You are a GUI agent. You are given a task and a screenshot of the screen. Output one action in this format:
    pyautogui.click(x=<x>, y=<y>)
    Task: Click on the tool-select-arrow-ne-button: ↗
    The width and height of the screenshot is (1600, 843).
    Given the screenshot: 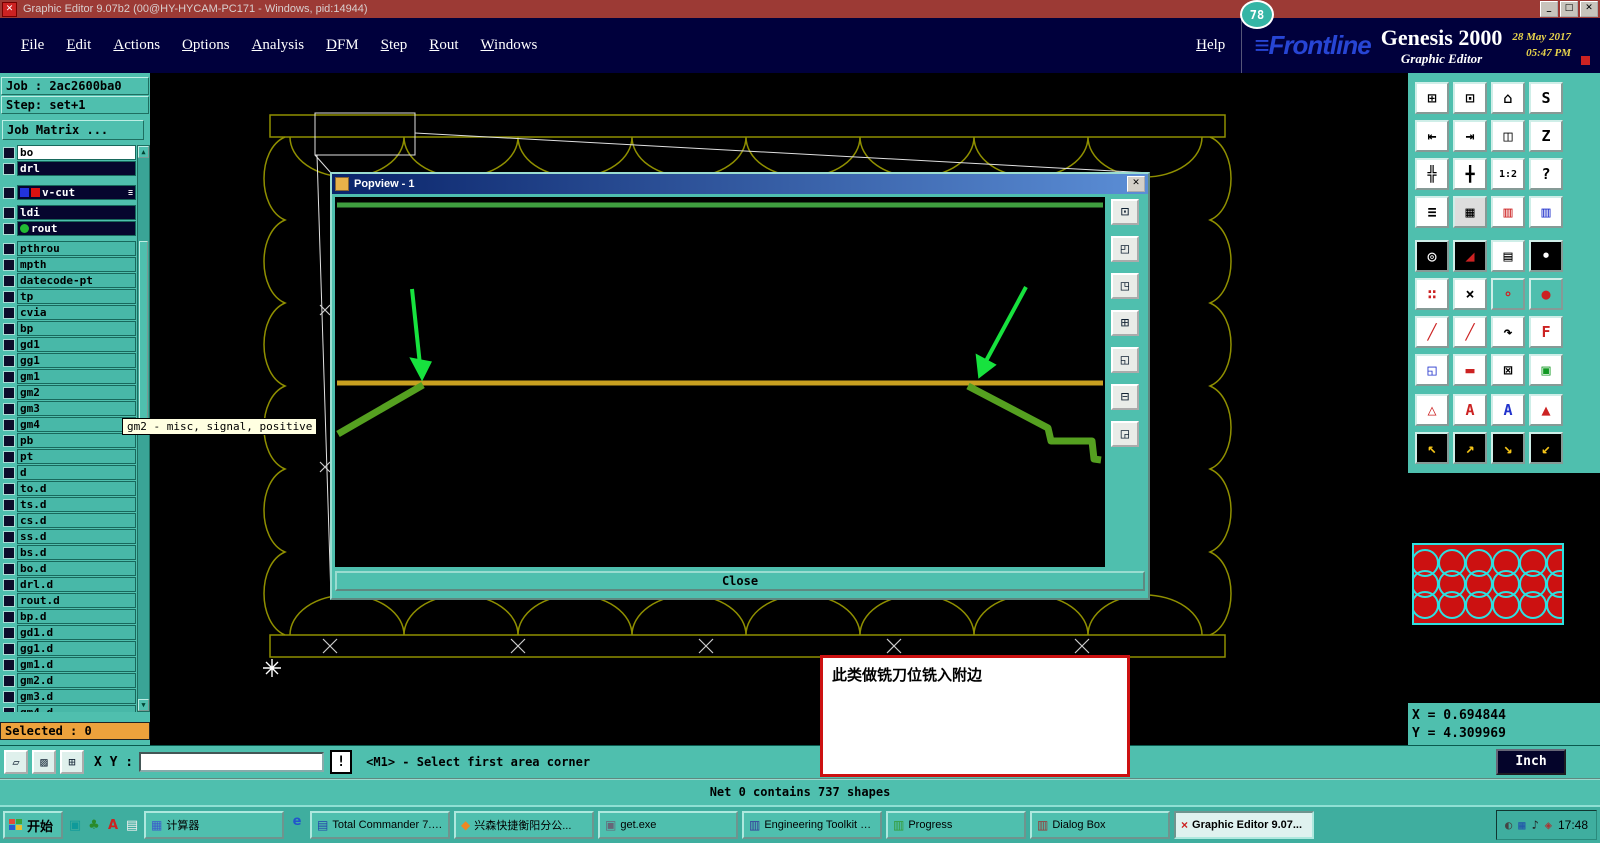 What is the action you would take?
    pyautogui.click(x=1470, y=448)
    